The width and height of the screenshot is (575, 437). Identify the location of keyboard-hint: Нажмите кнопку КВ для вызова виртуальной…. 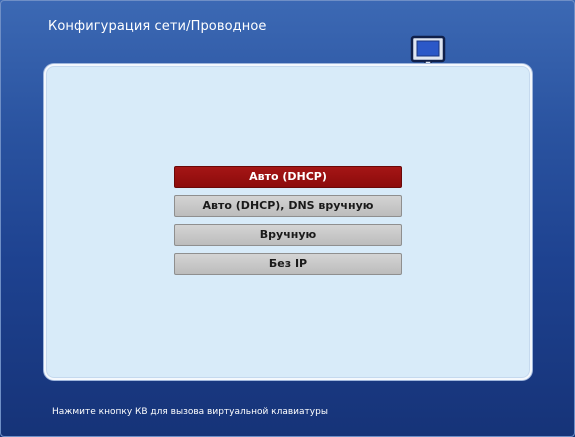
(190, 412).